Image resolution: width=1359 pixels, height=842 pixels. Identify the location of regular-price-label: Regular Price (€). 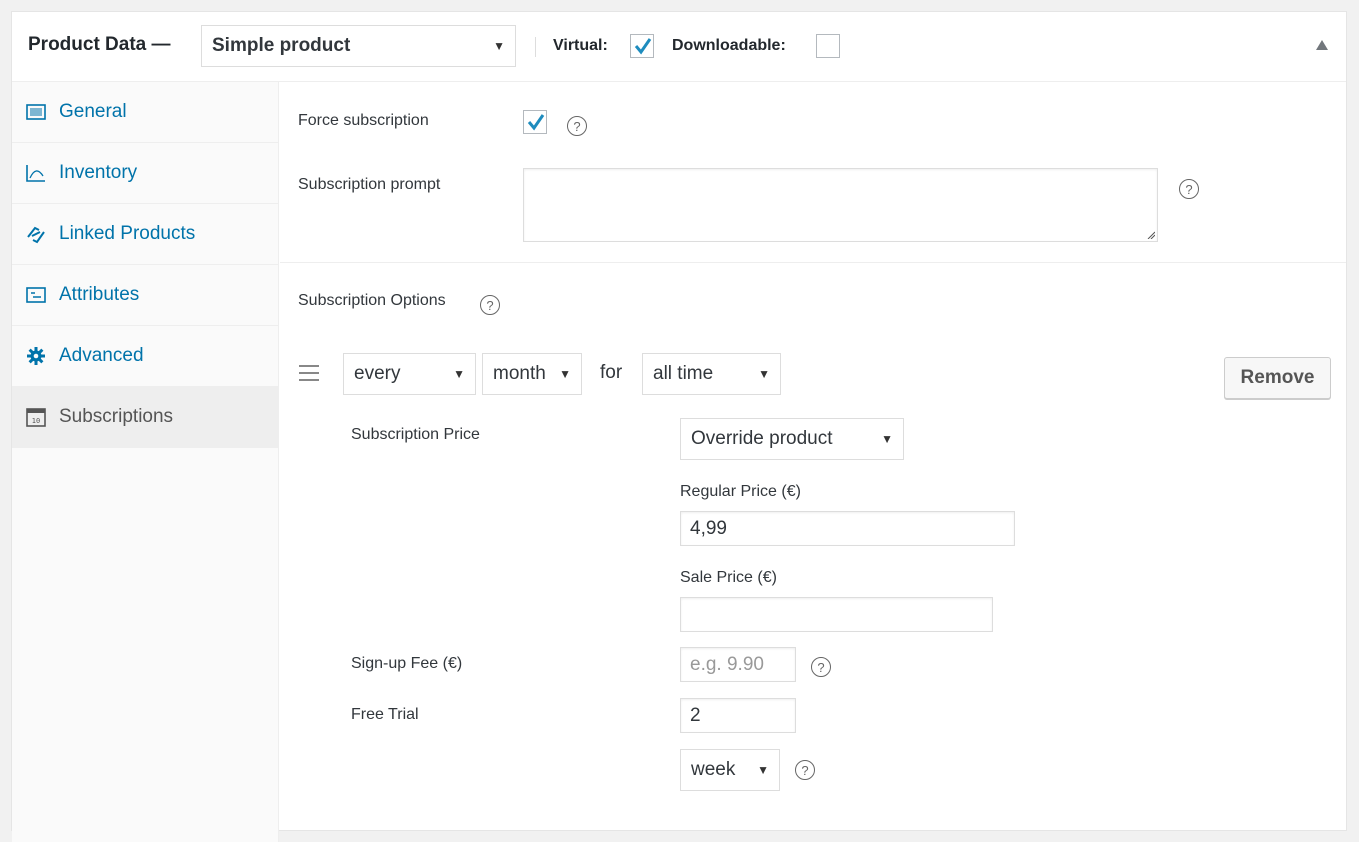
(740, 491).